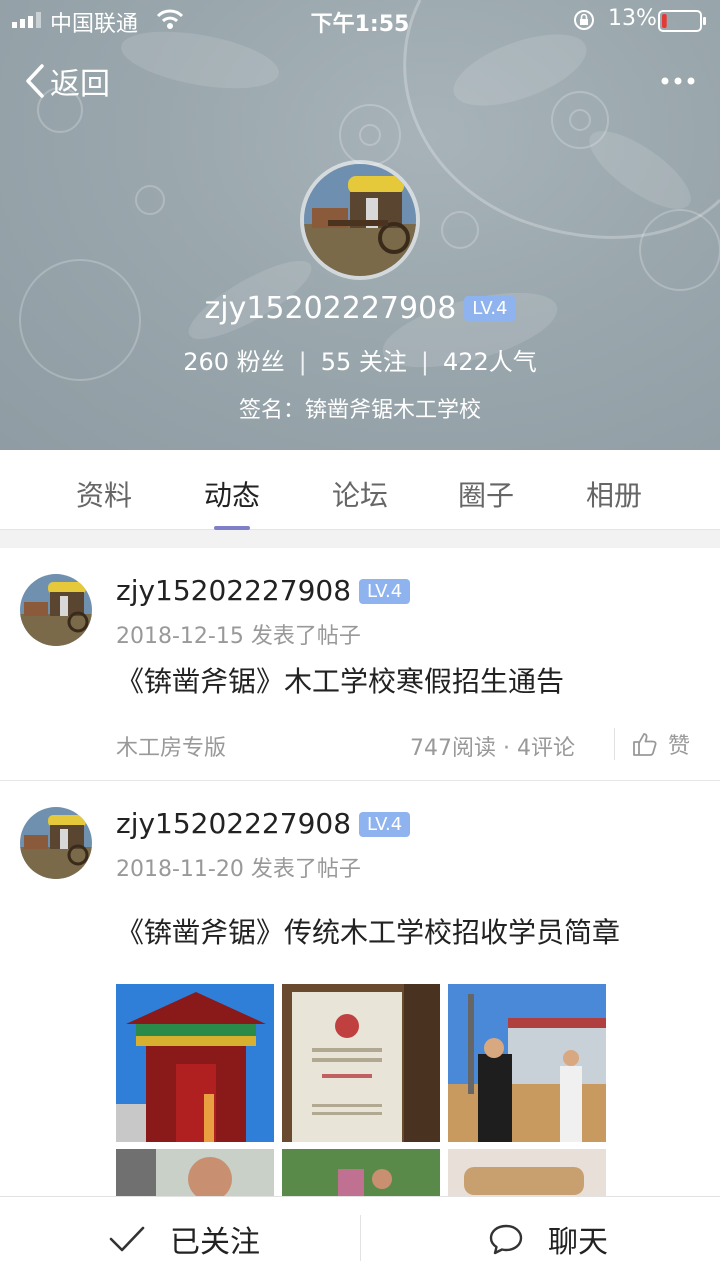  I want to click on fans-count: 260 粉丝, so click(233, 362).